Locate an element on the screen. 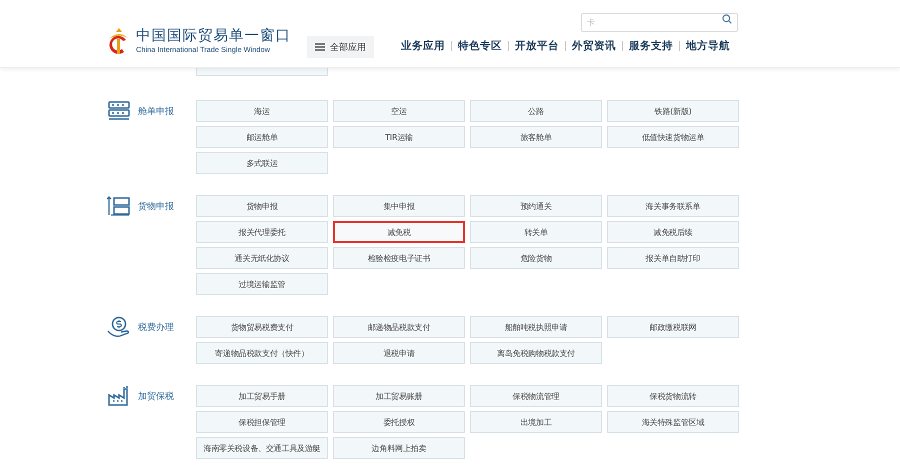 The image size is (900, 474). app-tile: TIR运输 is located at coordinates (399, 137).